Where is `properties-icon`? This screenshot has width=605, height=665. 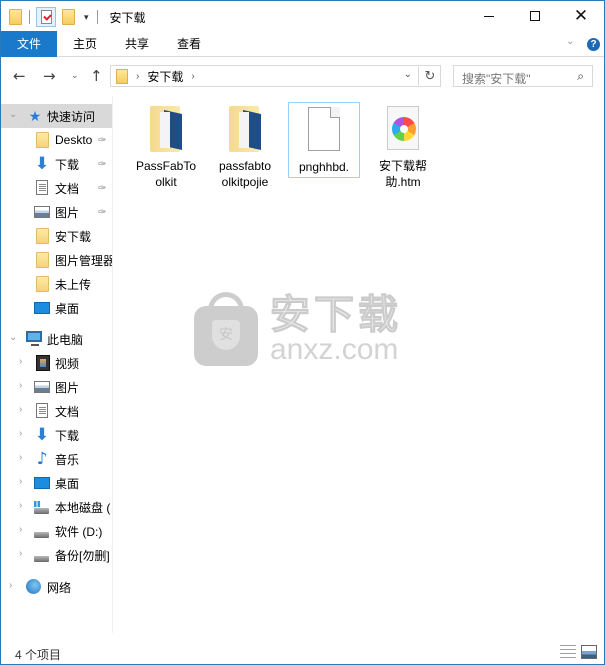 properties-icon is located at coordinates (46, 17).